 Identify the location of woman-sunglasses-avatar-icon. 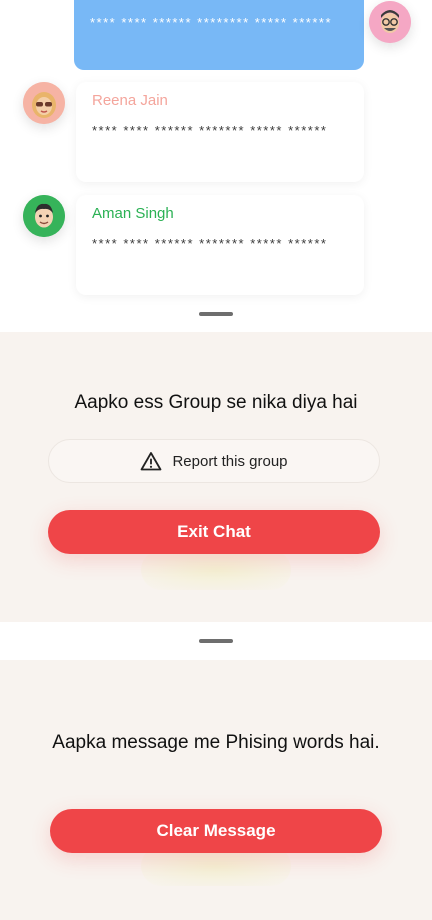
(44, 103).